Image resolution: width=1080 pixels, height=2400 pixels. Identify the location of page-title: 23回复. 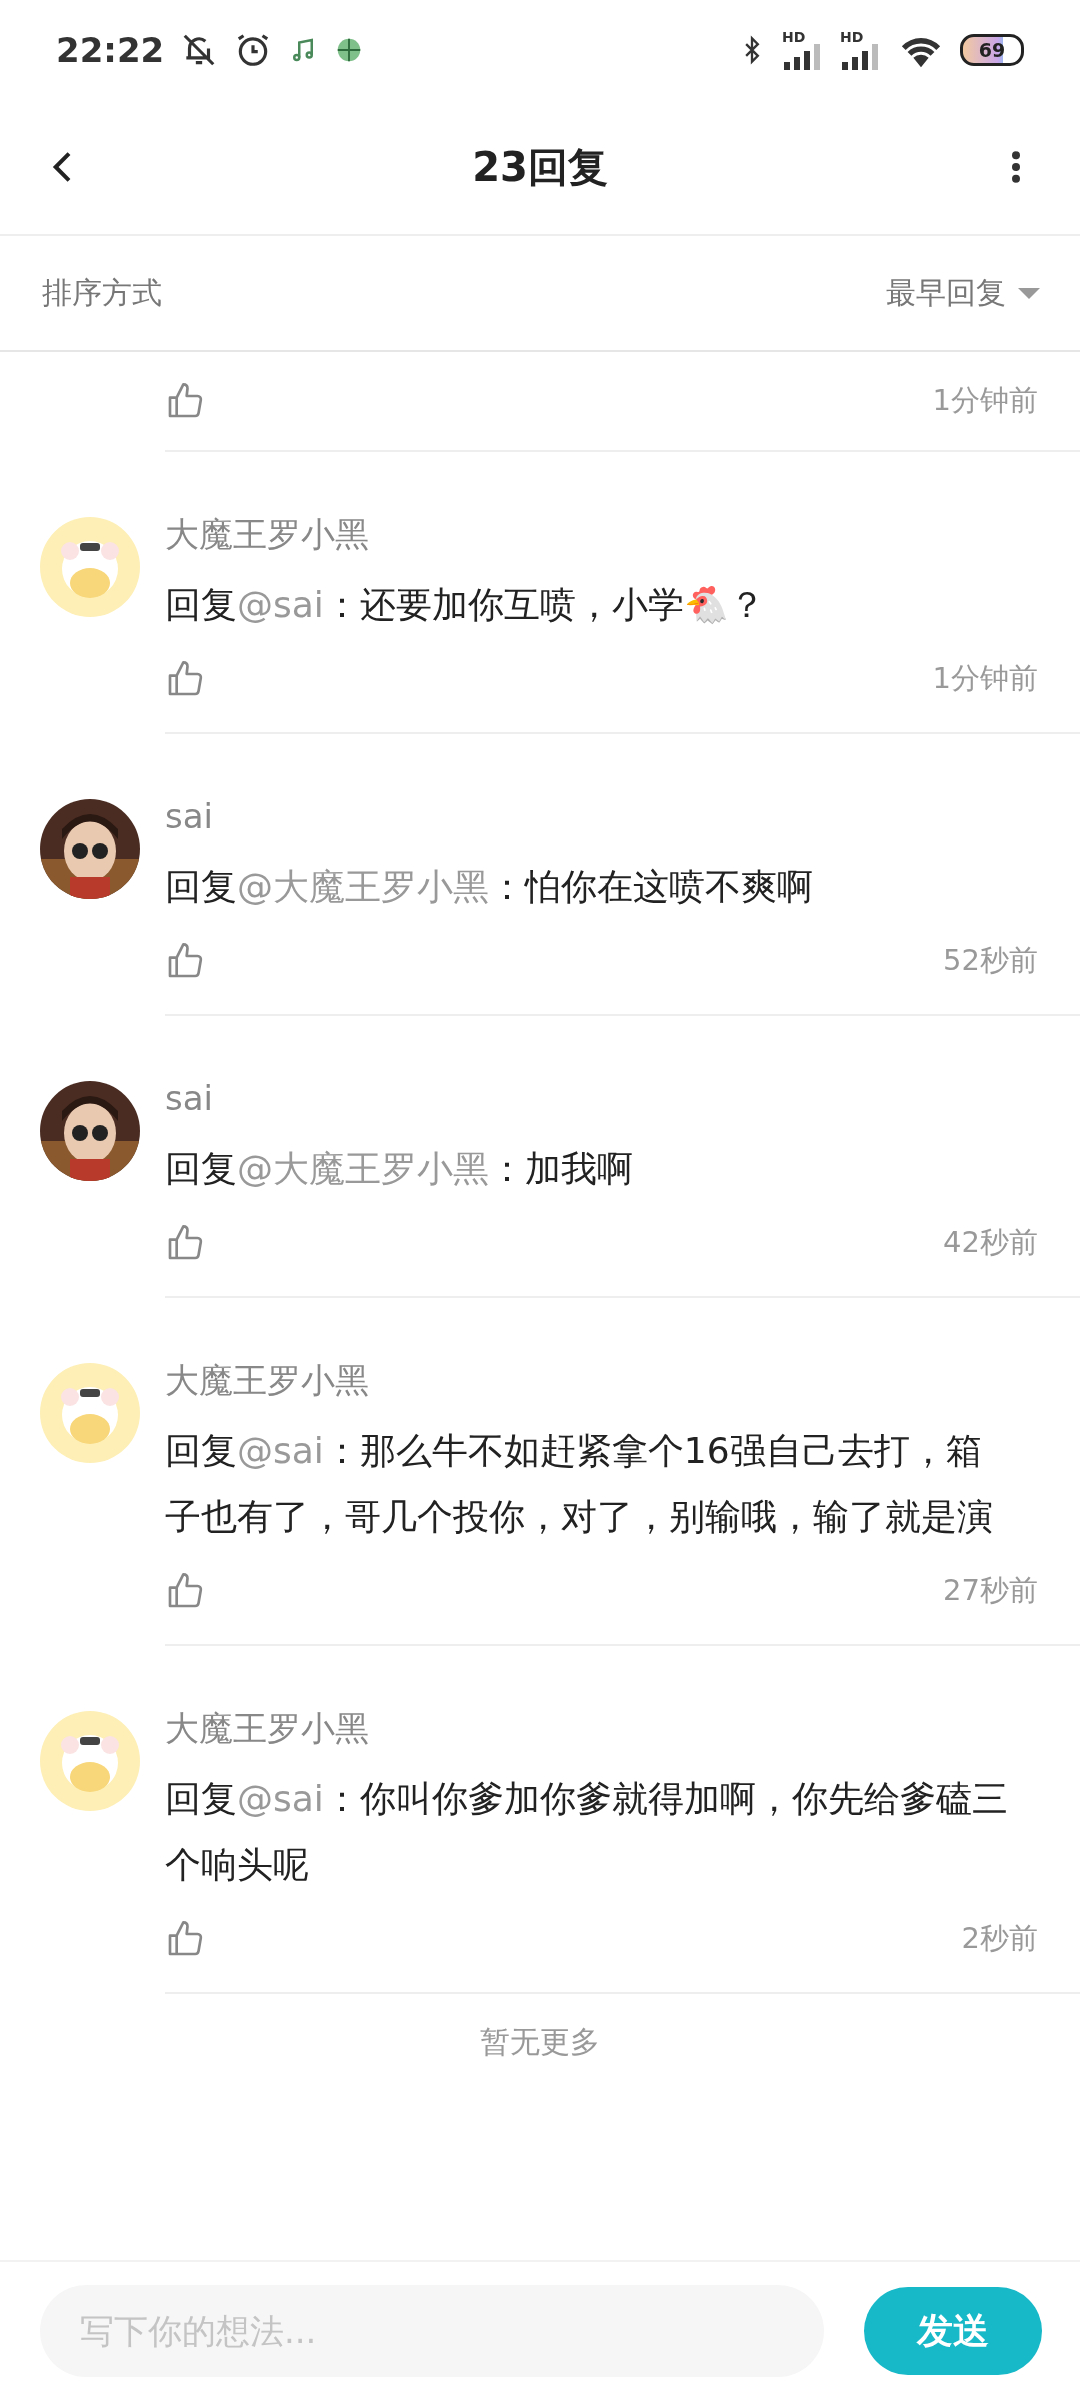
(540, 167).